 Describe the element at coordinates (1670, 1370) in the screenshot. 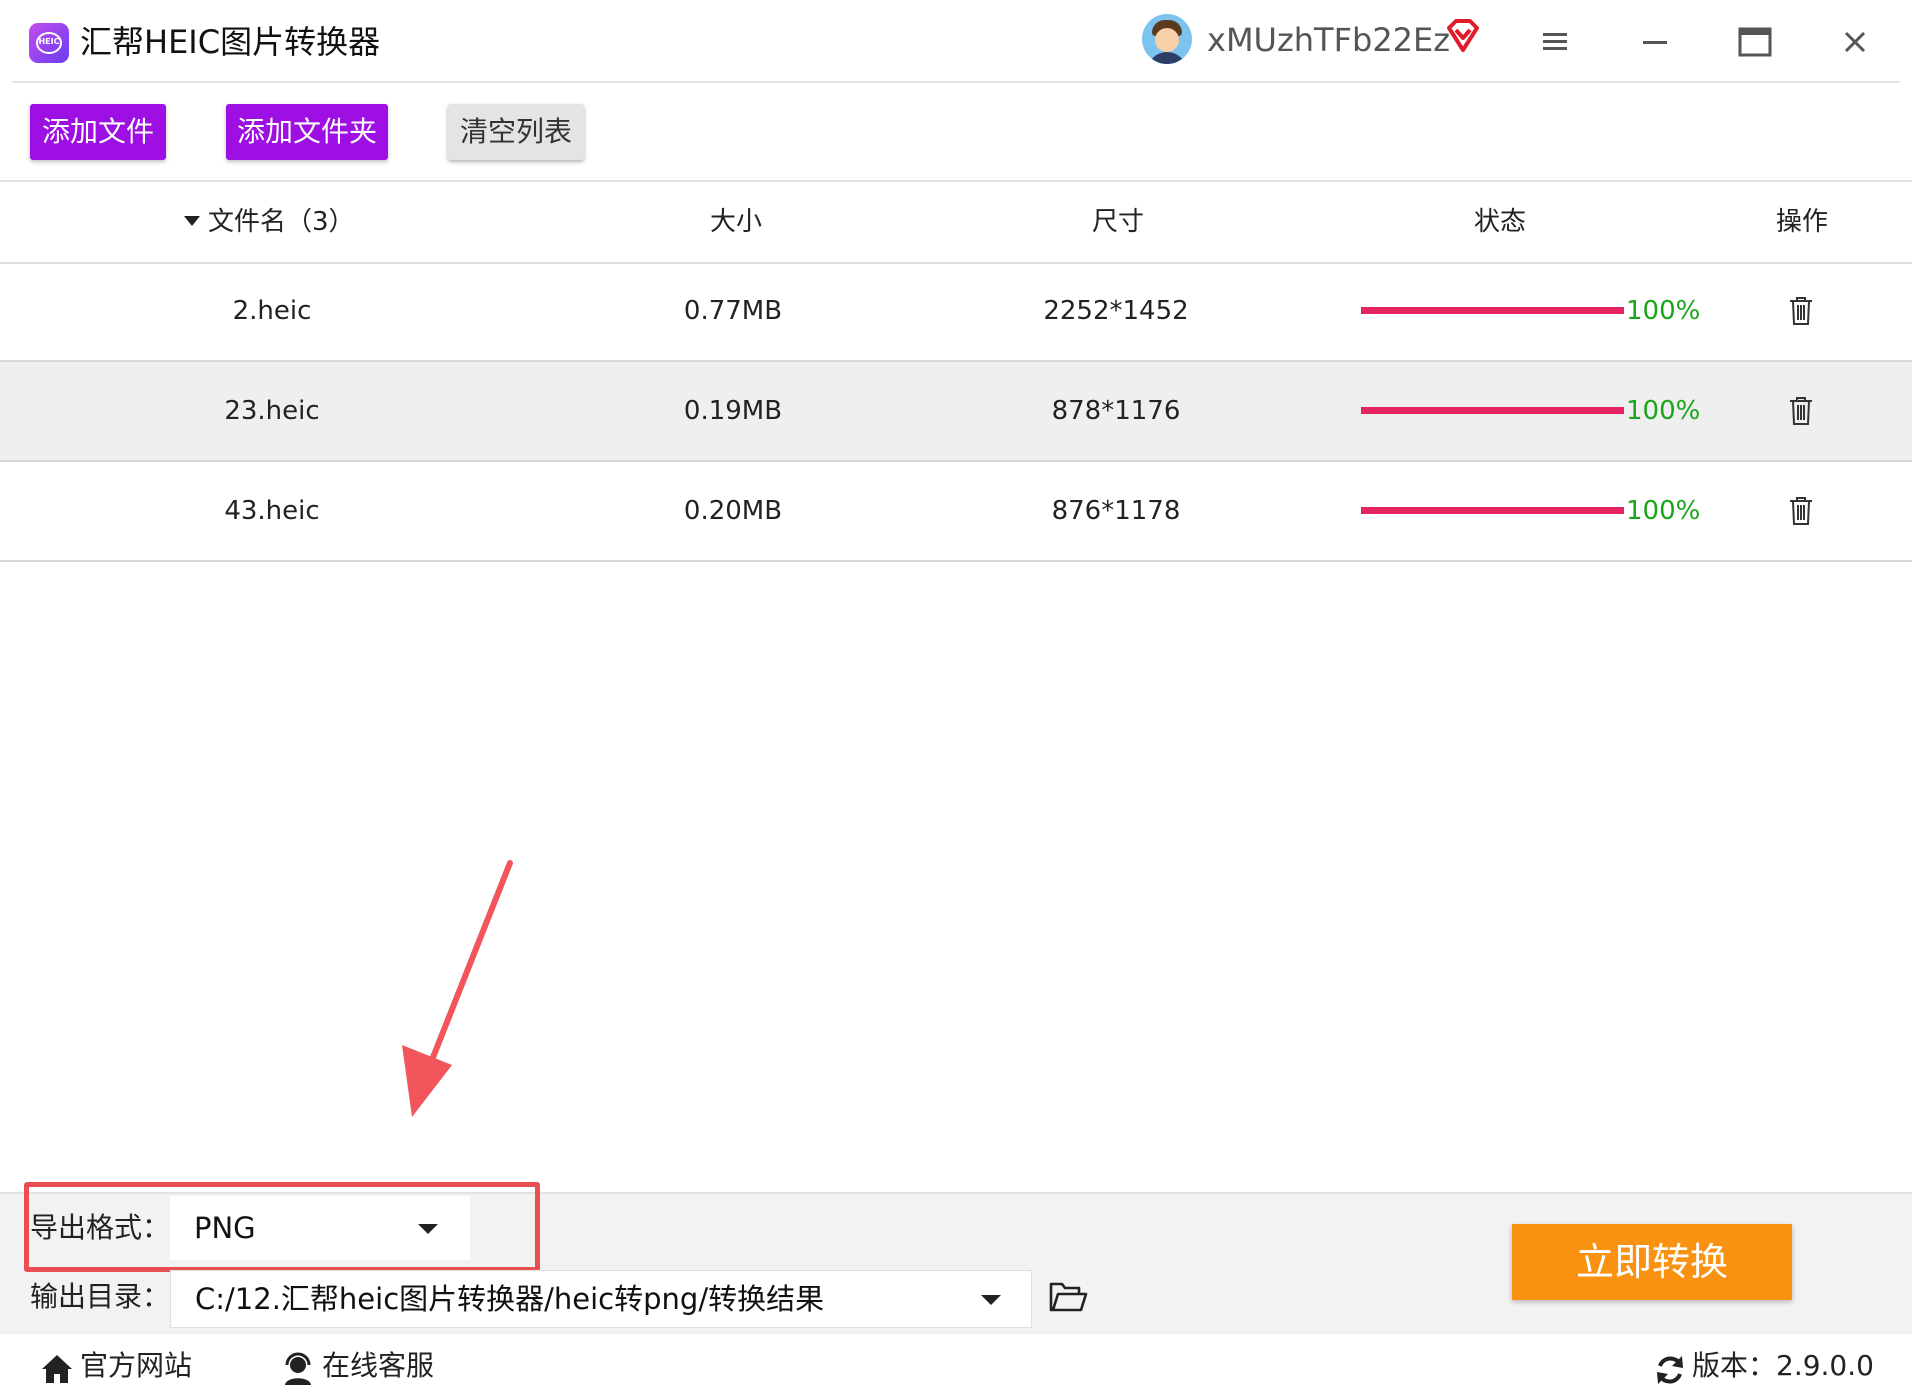

I see `refresh-icon` at that location.